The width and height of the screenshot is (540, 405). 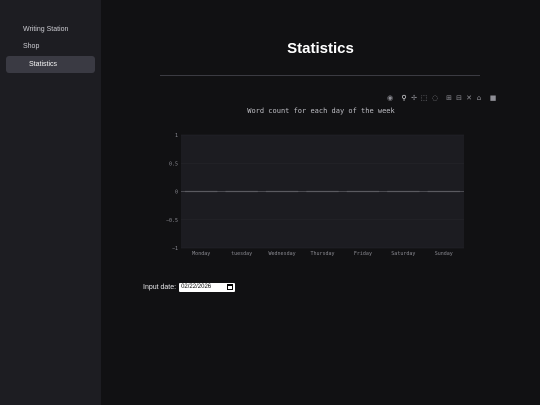 I want to click on x-tick-label: Sunday, so click(x=444, y=254).